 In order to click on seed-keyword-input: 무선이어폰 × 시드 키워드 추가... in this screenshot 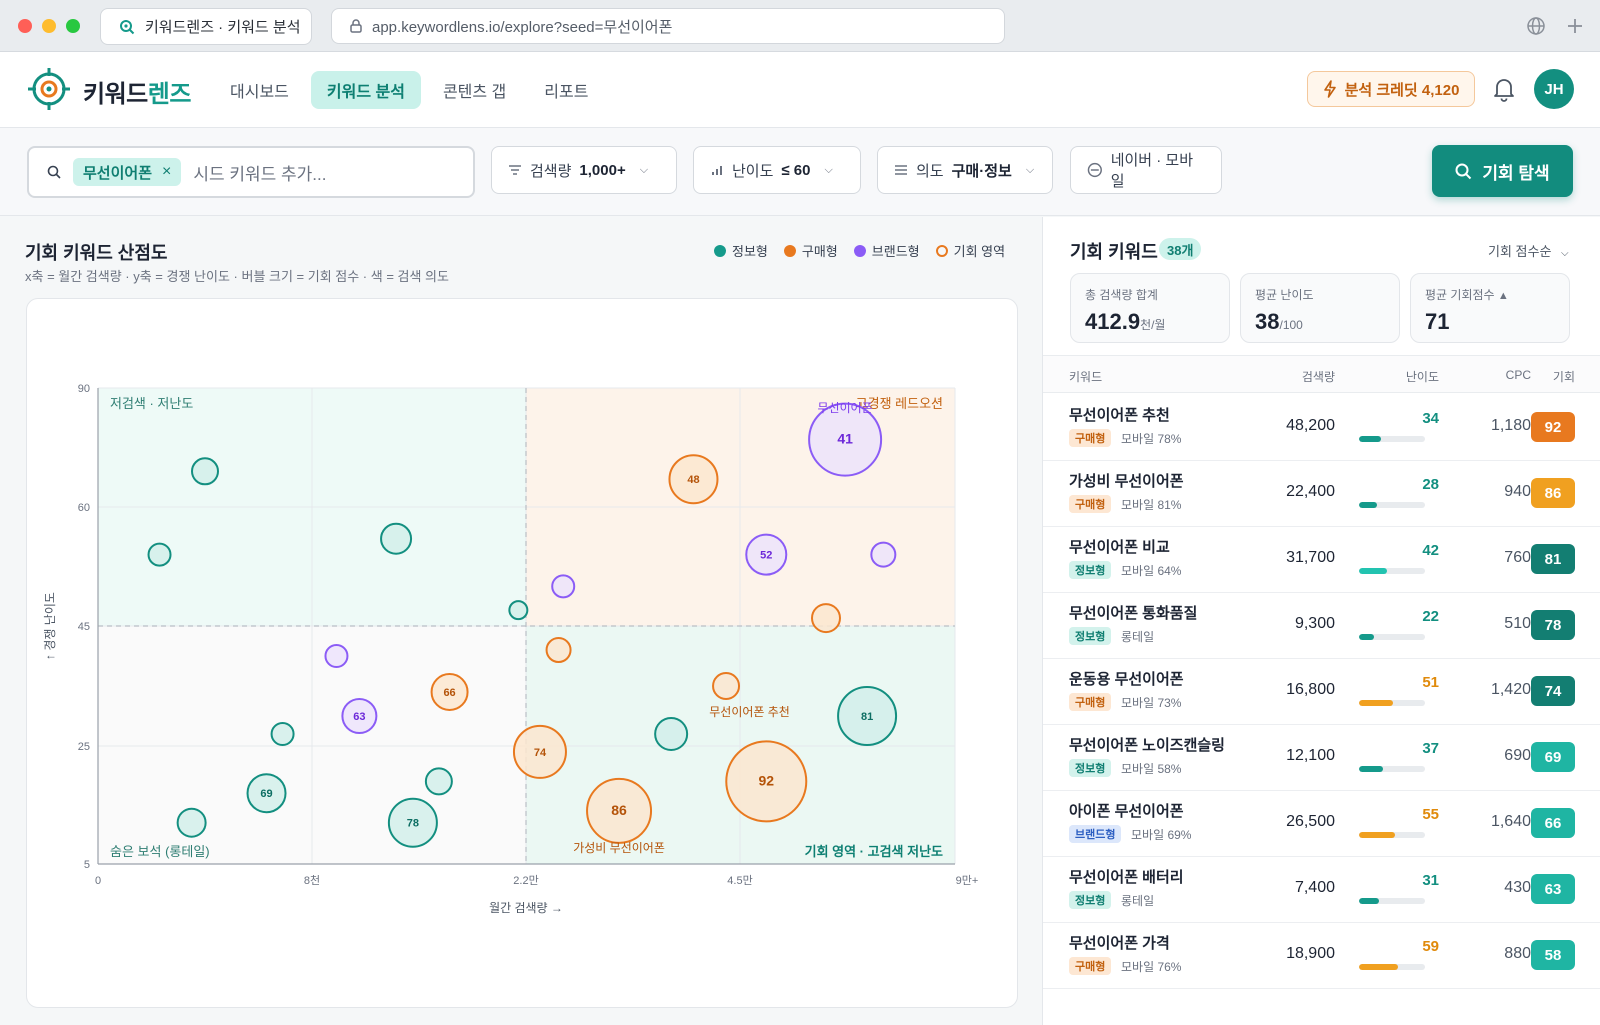, I will do `click(251, 172)`.